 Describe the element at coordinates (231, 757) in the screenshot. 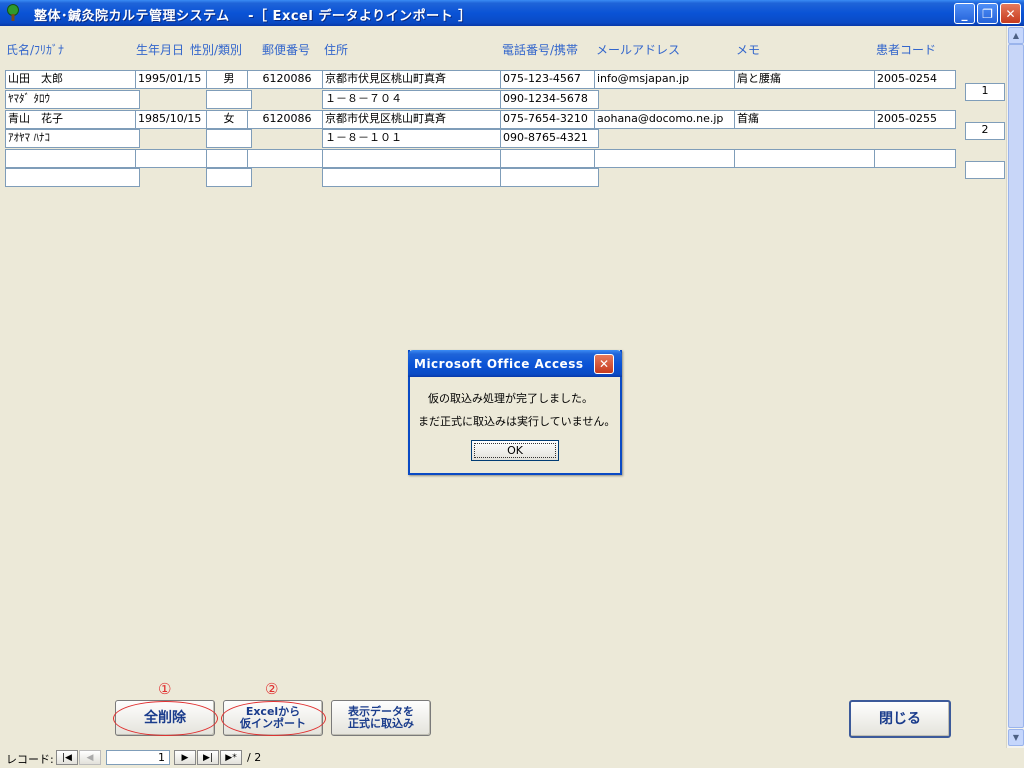

I see `new-record-button: ▶*` at that location.